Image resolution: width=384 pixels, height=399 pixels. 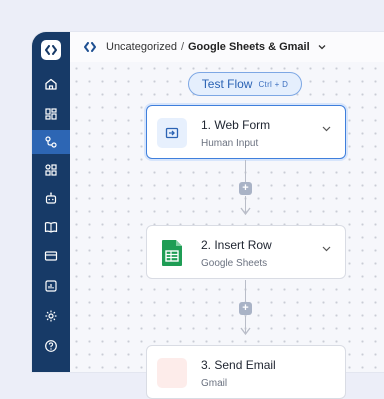 I want to click on sidebar-item-docs, so click(x=51, y=227).